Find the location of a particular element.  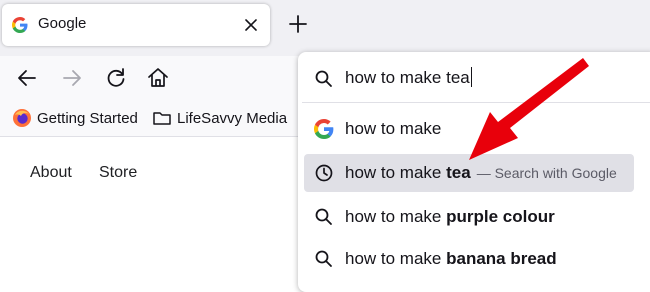

back-arrow-icon is located at coordinates (27, 78).